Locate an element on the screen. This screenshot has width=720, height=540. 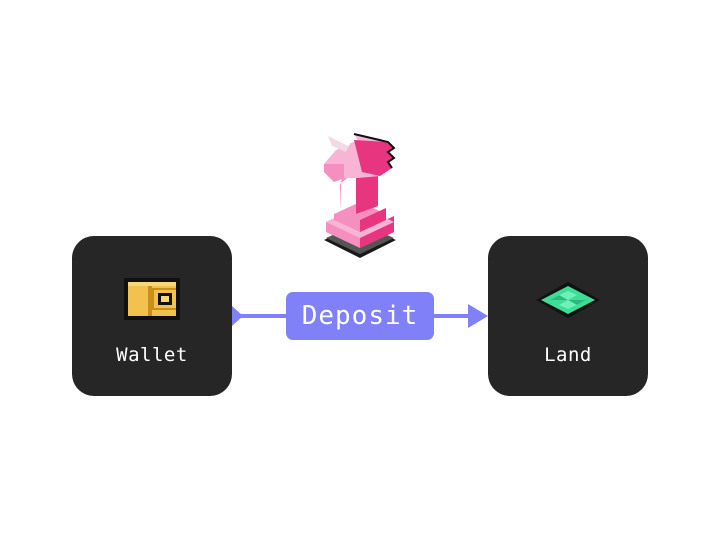
land-node: Land is located at coordinates (568, 316).